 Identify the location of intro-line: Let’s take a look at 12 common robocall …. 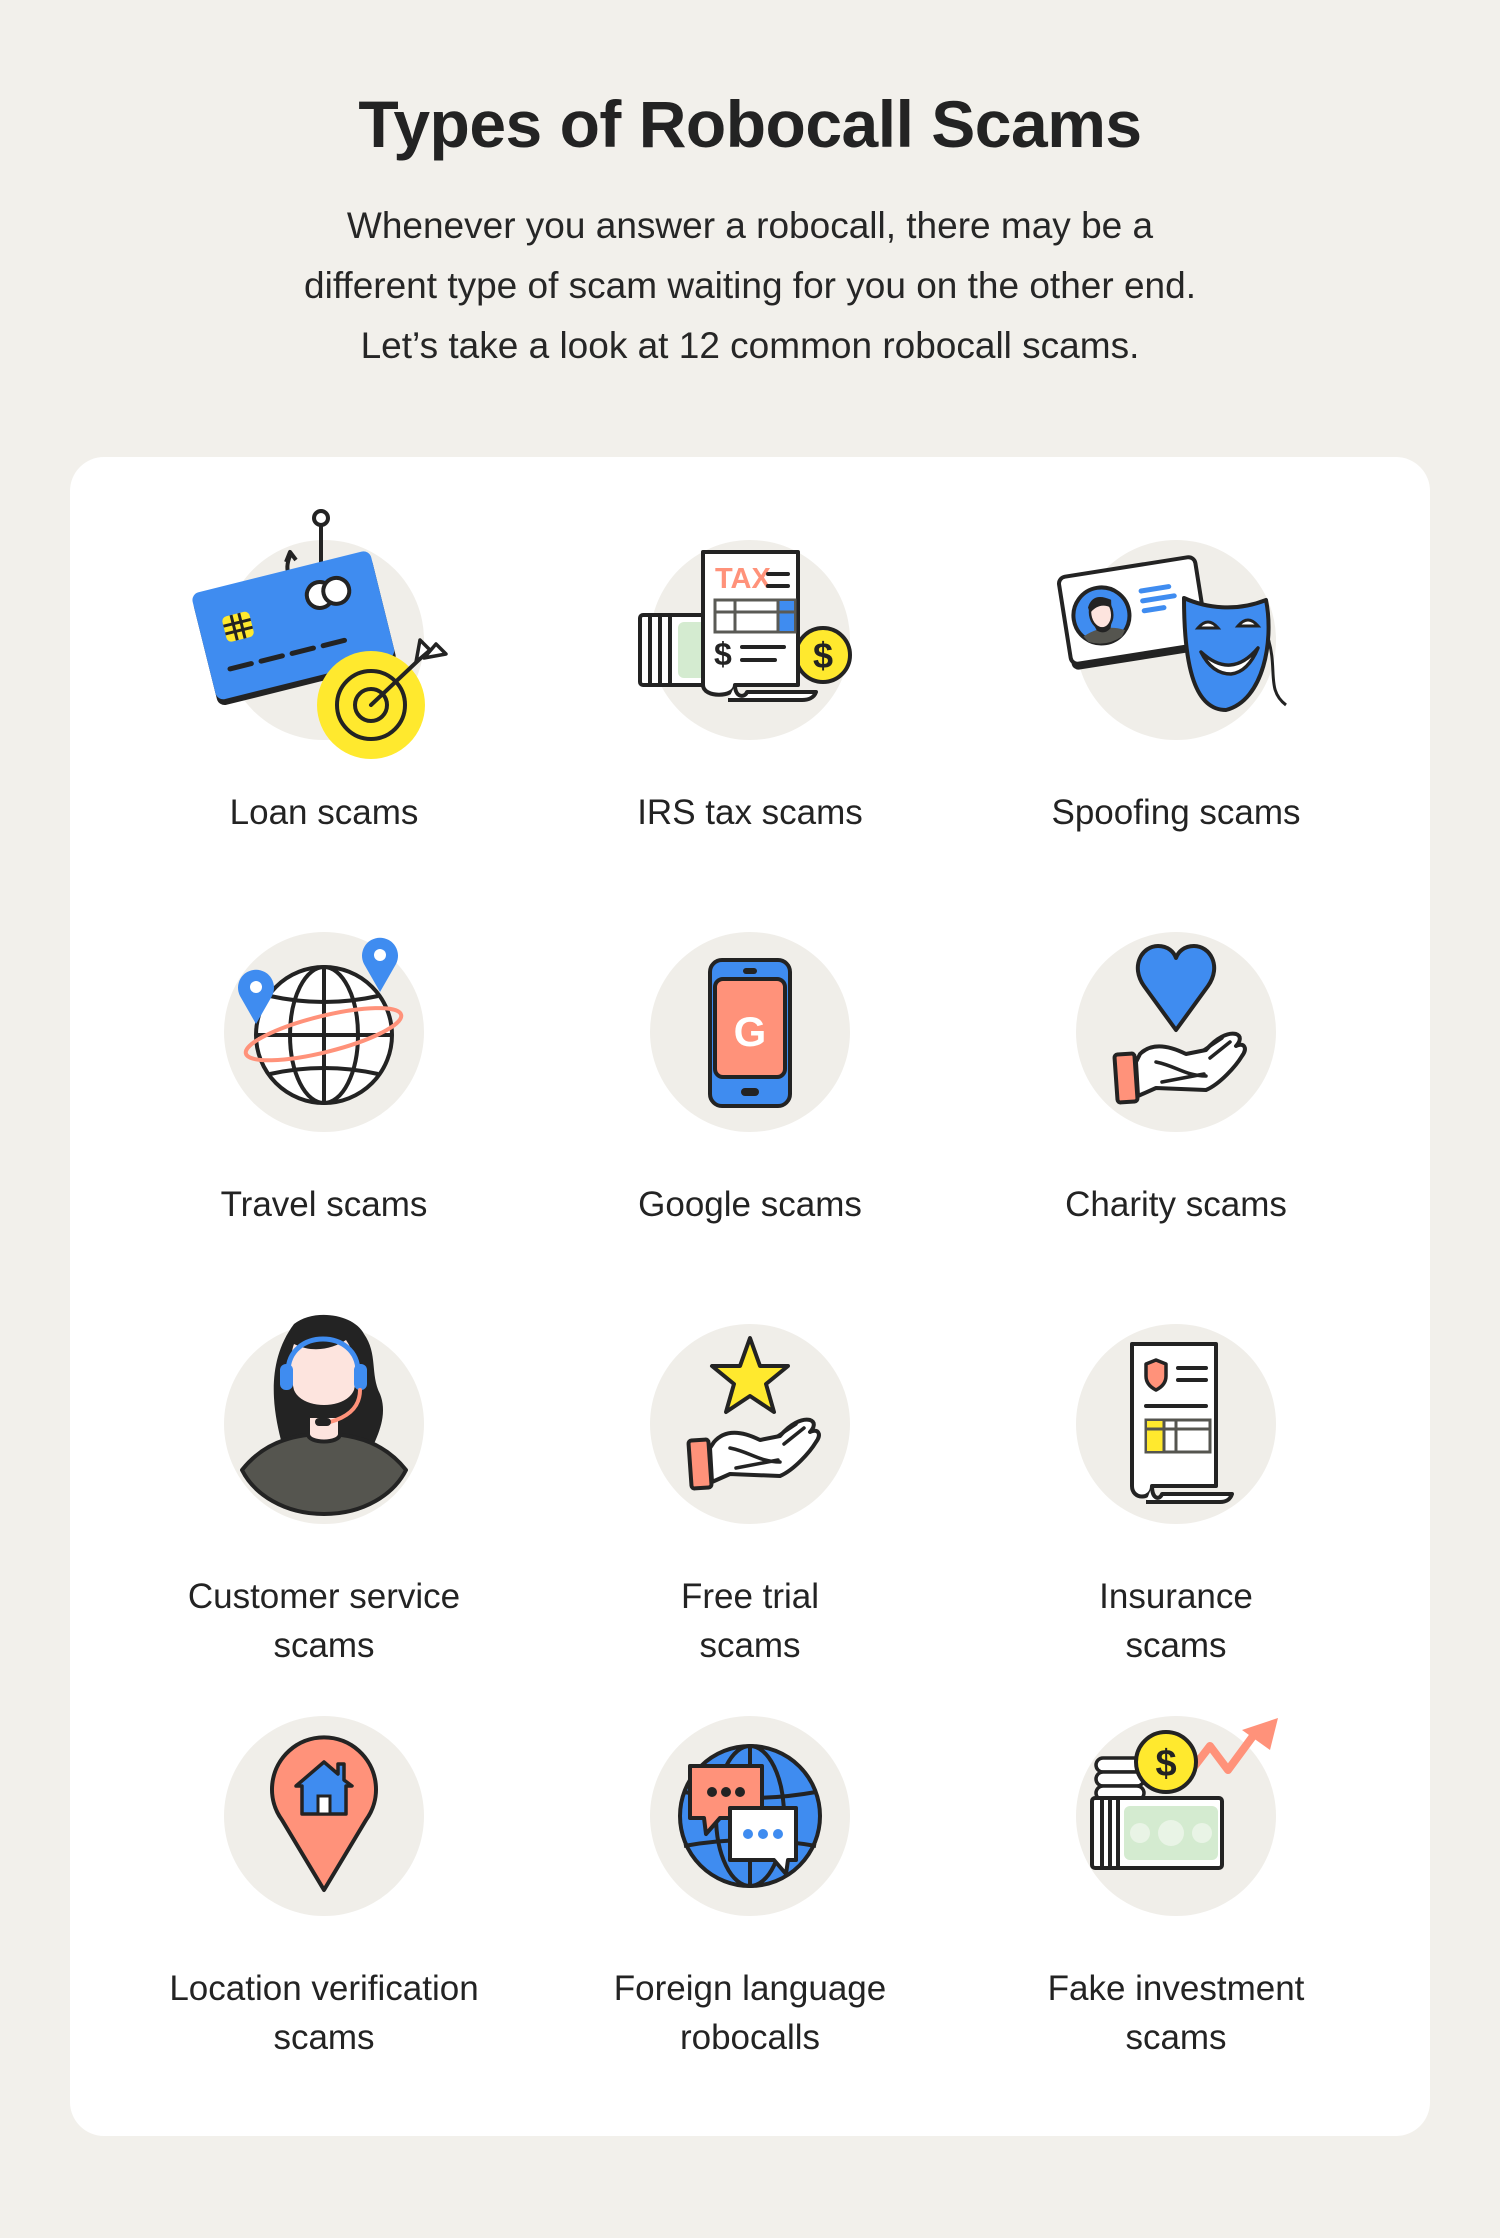
(750, 345).